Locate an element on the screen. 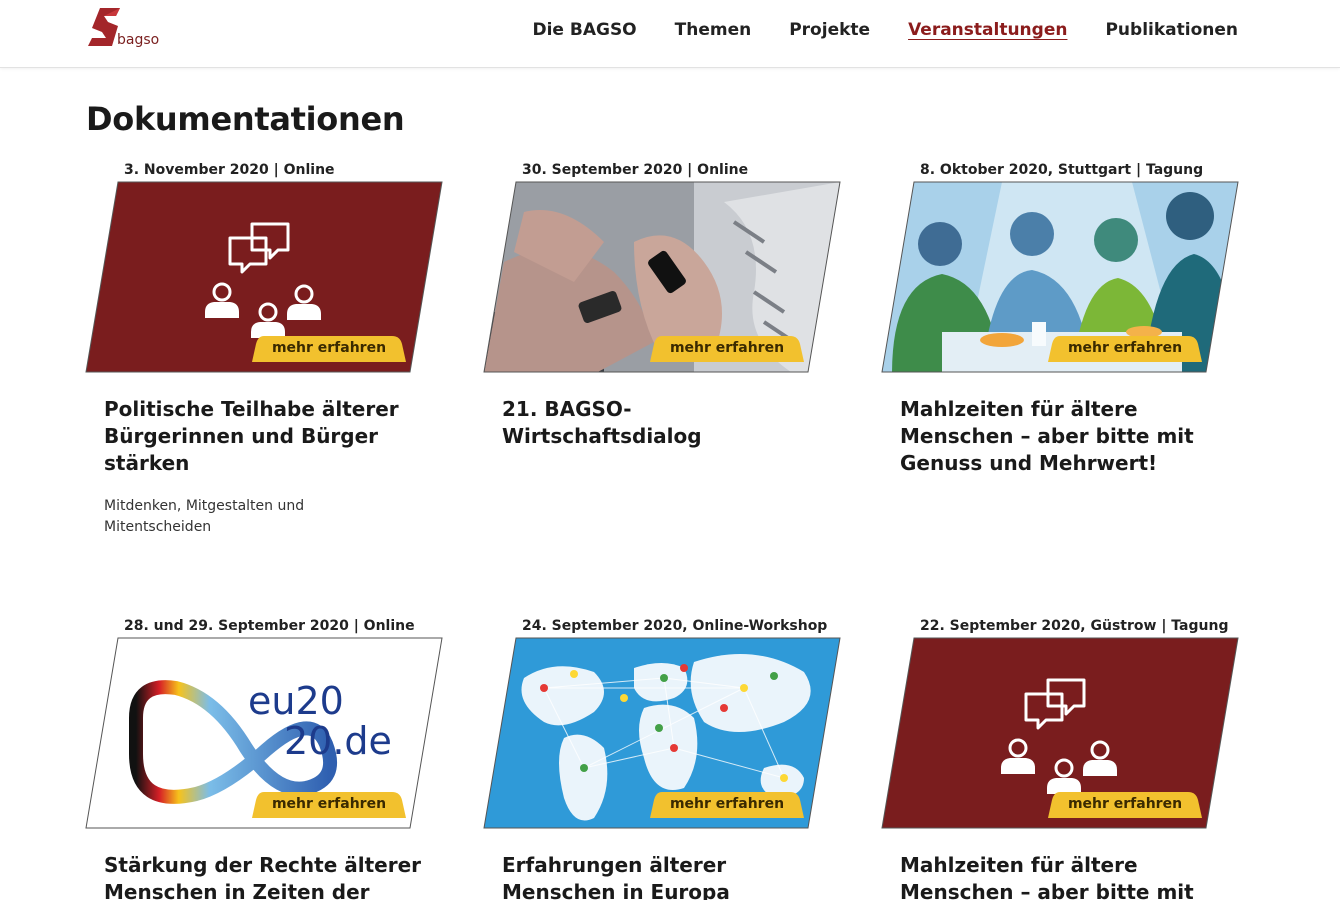  event-meta: 30. September 2020 | Online is located at coordinates (635, 170).